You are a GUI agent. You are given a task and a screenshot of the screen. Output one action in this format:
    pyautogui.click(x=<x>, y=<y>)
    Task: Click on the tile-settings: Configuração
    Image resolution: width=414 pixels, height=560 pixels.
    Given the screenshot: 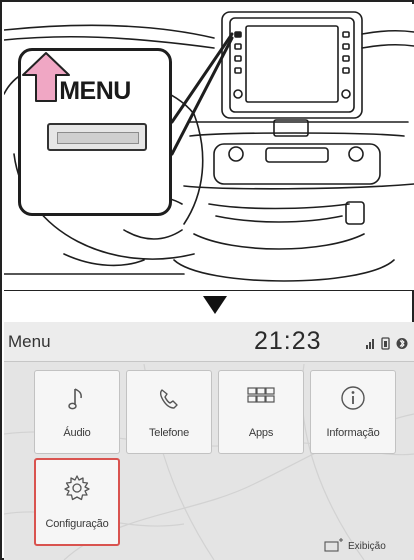 What is the action you would take?
    pyautogui.click(x=77, y=502)
    